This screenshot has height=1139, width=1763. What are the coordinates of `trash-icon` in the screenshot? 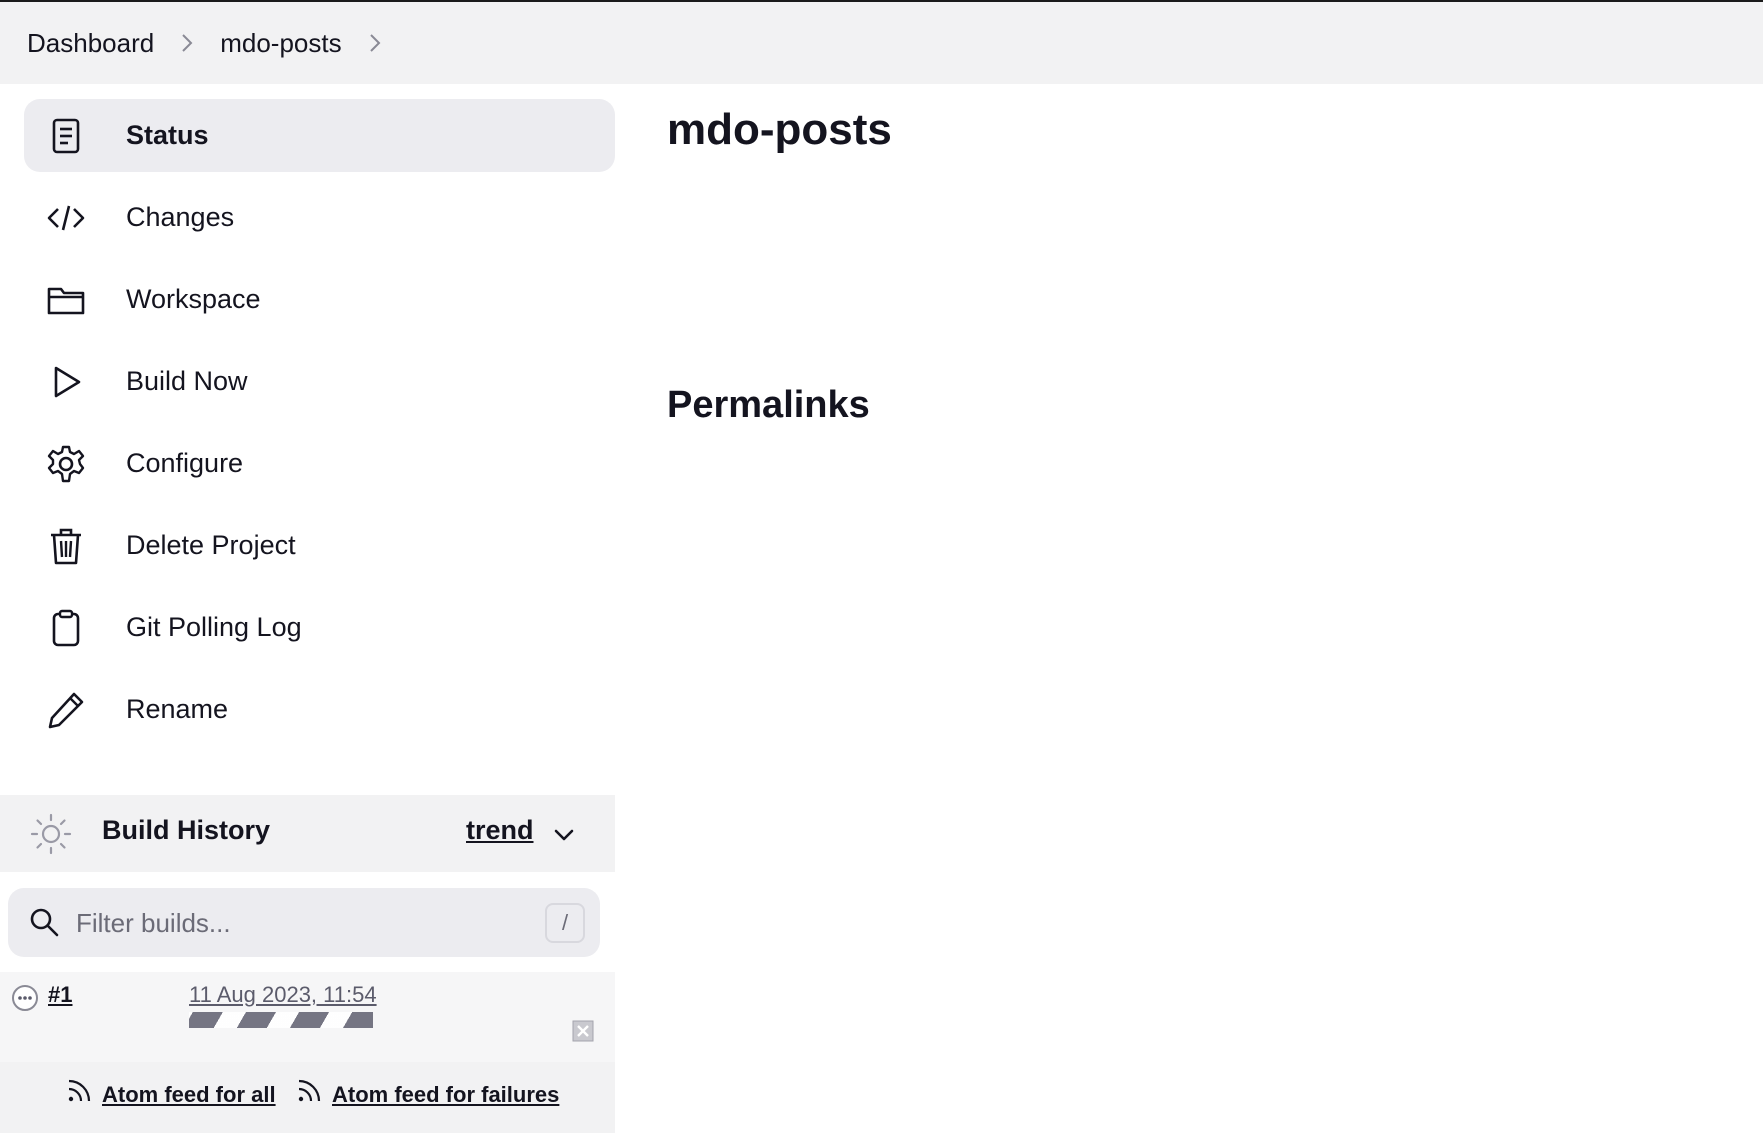 It's located at (66, 546).